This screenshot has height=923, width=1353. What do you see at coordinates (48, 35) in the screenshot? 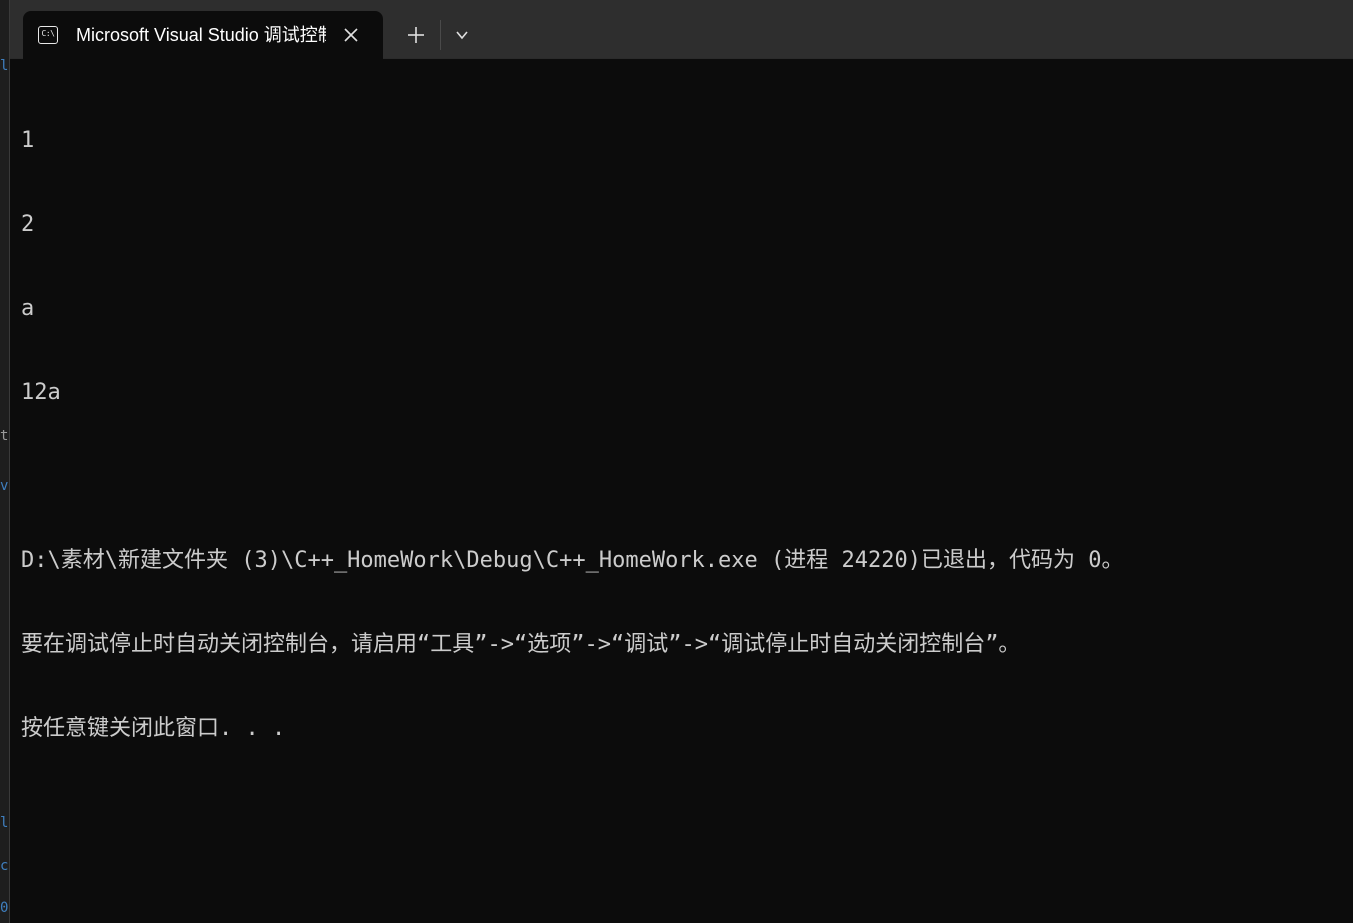
I see `terminal-icon: C:\` at bounding box center [48, 35].